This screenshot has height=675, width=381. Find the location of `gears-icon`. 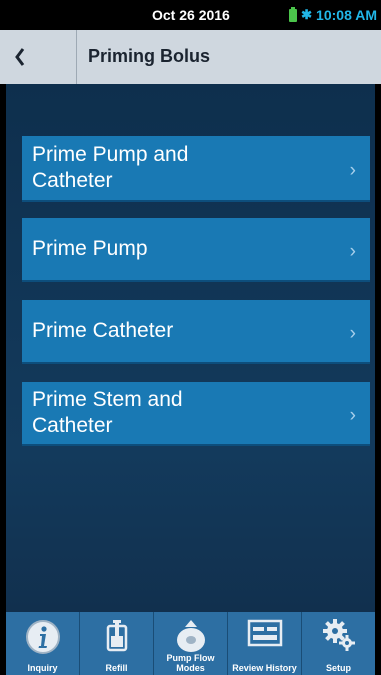

gears-icon is located at coordinates (338, 635).